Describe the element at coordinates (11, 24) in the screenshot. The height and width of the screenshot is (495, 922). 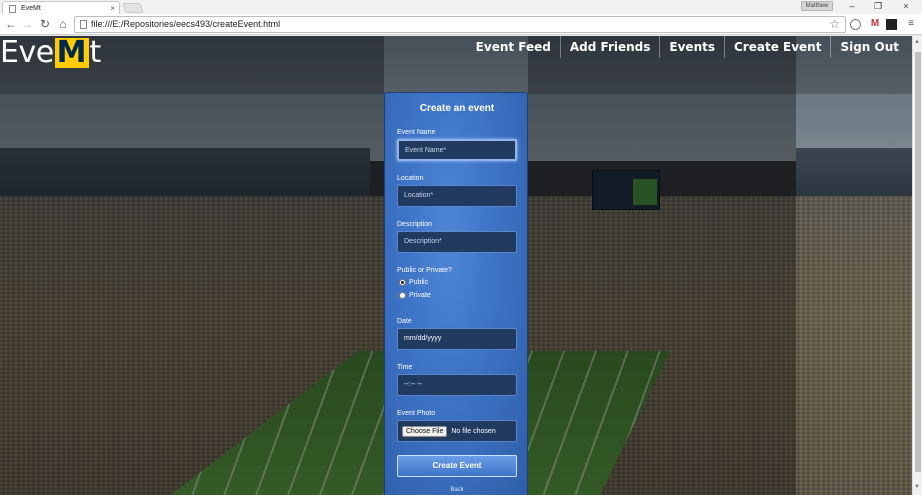
I see `back-arrow-icon: ←` at that location.